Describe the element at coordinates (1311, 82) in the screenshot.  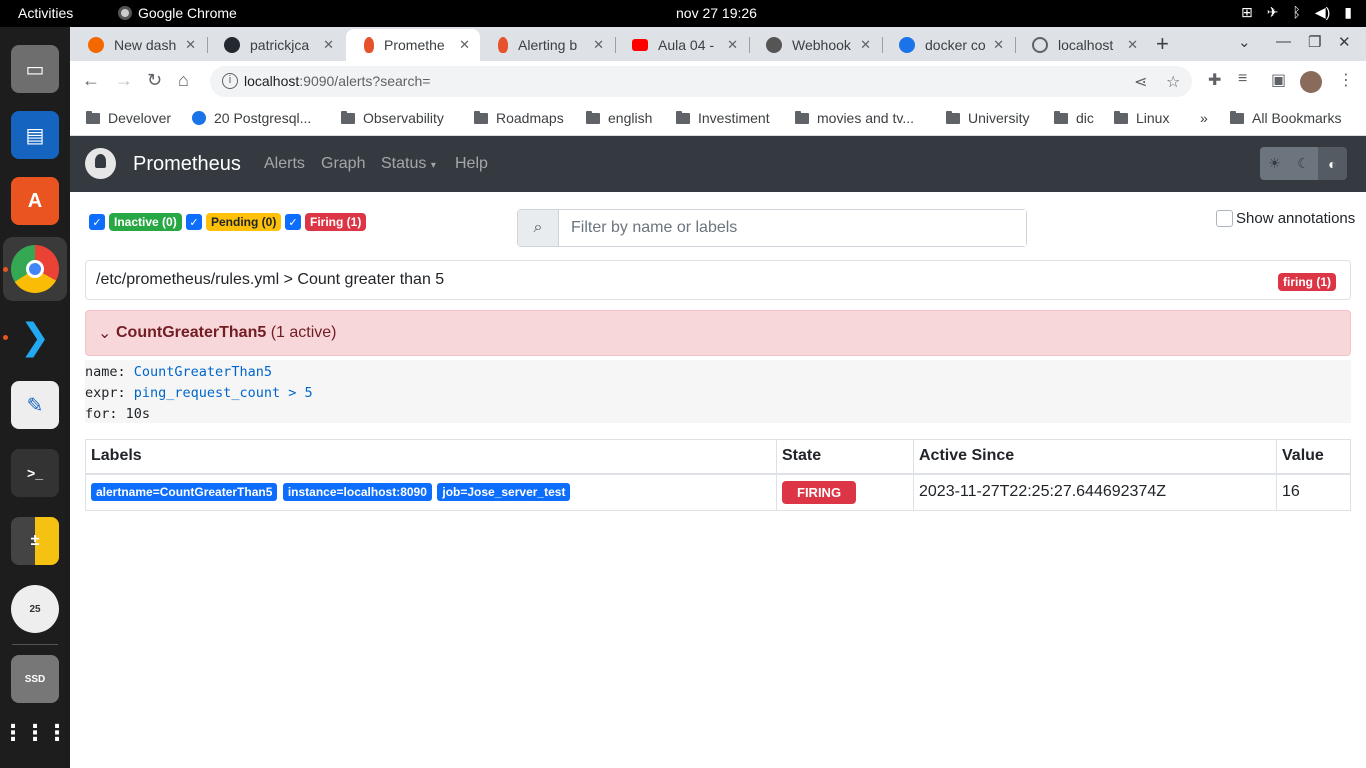
I see `profile-avatar` at that location.